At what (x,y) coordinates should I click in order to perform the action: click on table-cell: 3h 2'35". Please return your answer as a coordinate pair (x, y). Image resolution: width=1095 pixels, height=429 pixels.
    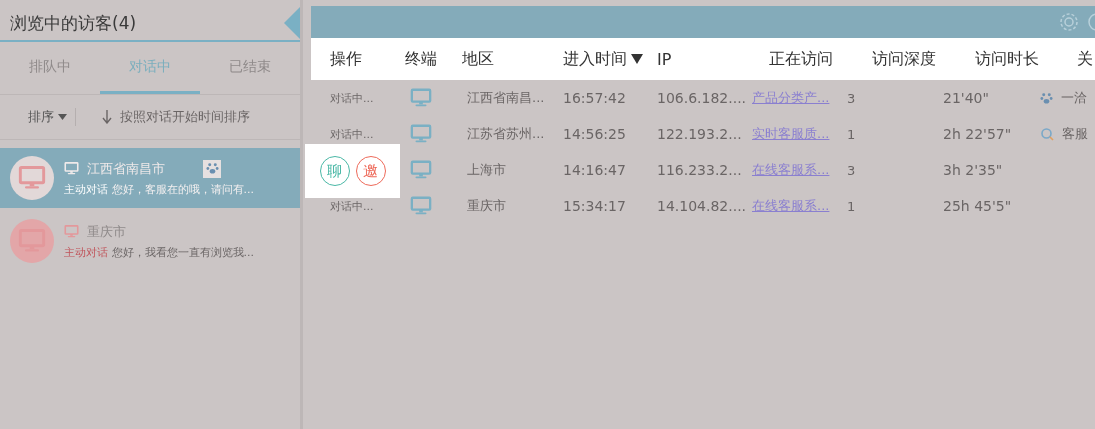
    Looking at the image, I should click on (973, 170).